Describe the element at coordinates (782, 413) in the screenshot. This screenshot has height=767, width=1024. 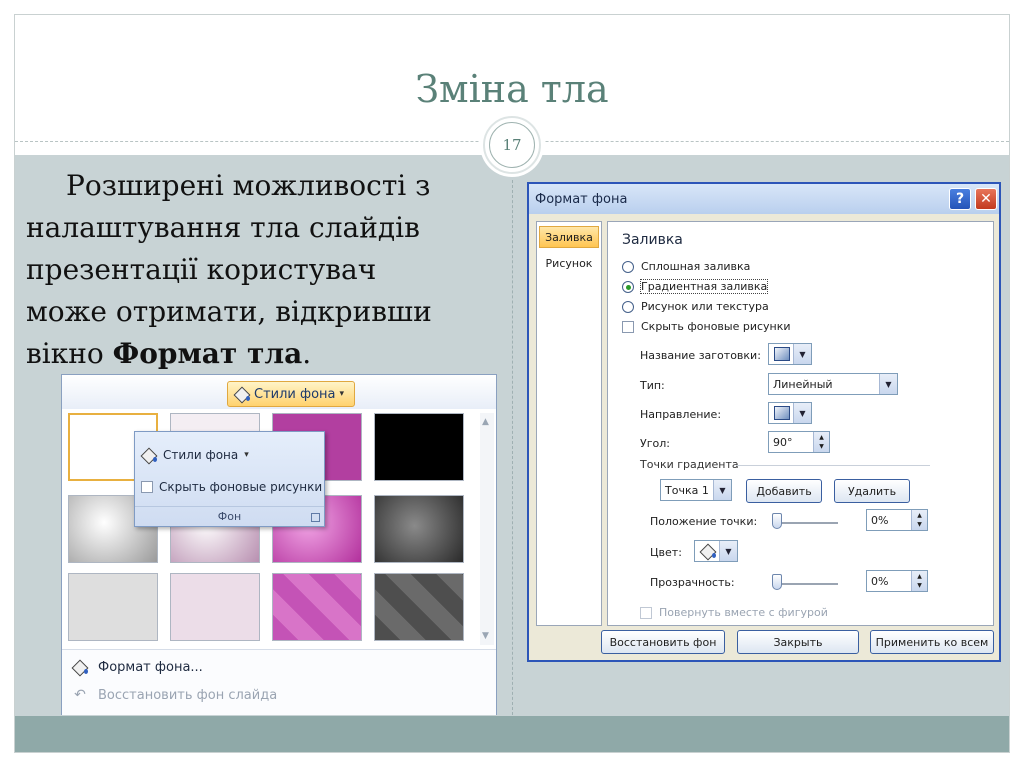
I see `direction-swatch-icon` at that location.